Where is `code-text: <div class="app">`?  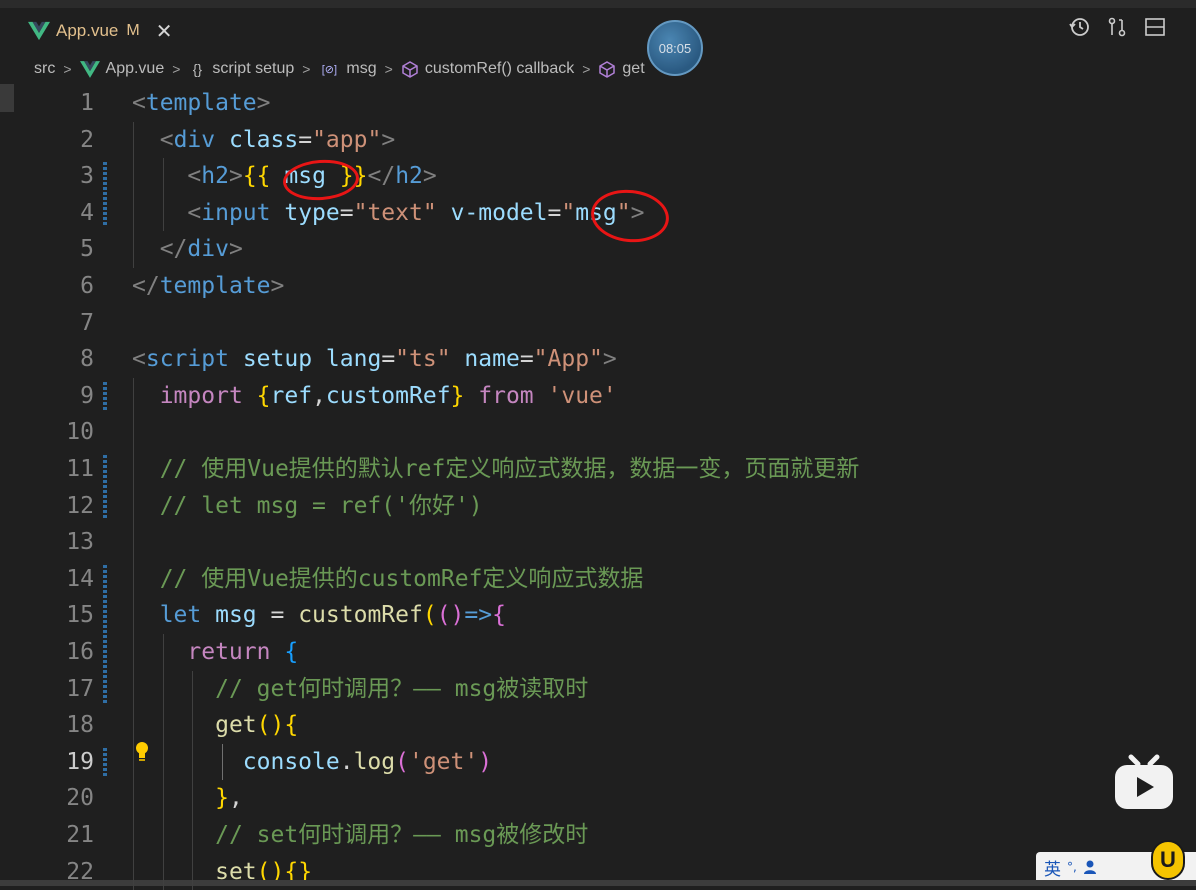
code-text: <div class="app"> is located at coordinates (263, 140).